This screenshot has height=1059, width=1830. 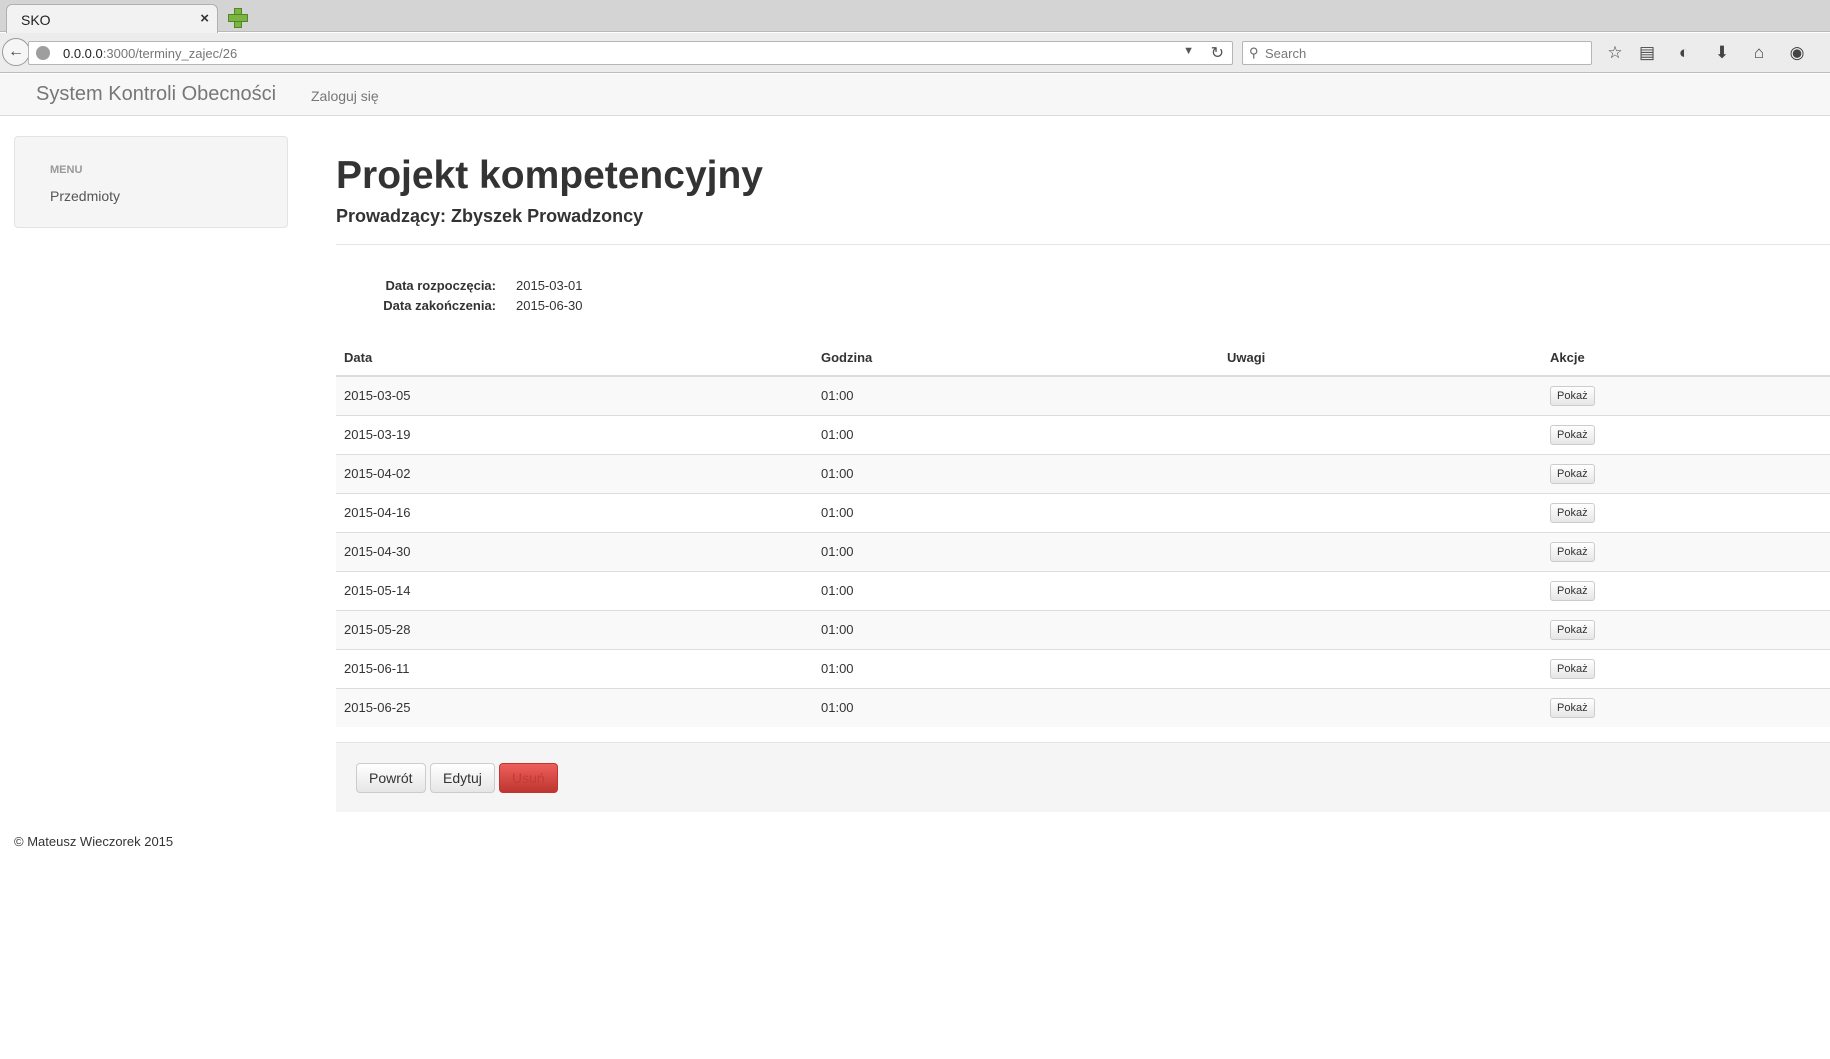 I want to click on detail-label: Data rozpoczęcia:, so click(x=440, y=285).